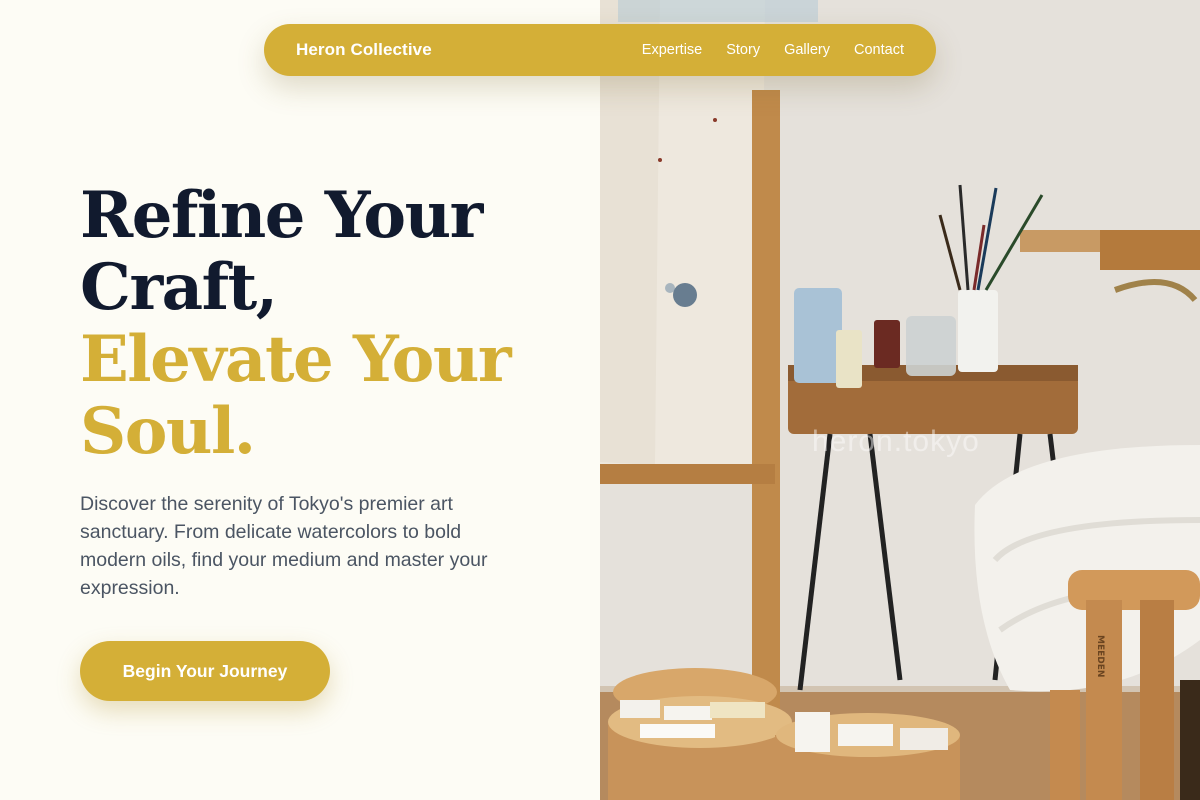 Image resolution: width=1200 pixels, height=800 pixels. Describe the element at coordinates (168, 431) in the screenshot. I see `hero-heading-line-4: Soul.` at that location.